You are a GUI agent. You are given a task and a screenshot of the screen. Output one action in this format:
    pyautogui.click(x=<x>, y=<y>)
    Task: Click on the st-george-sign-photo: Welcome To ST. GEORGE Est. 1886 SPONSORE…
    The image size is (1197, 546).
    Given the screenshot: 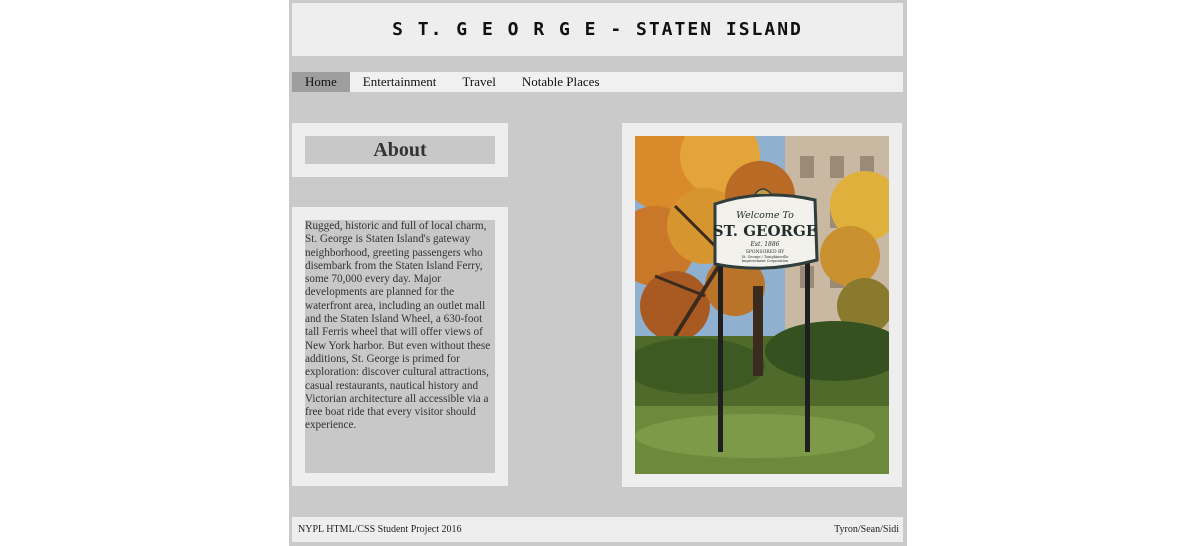 What is the action you would take?
    pyautogui.click(x=762, y=305)
    